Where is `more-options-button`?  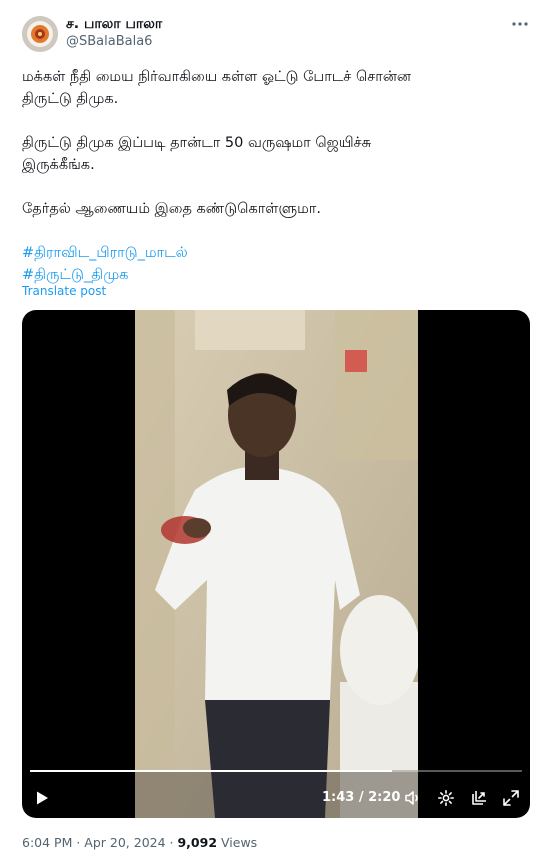
more-options-button is located at coordinates (520, 26).